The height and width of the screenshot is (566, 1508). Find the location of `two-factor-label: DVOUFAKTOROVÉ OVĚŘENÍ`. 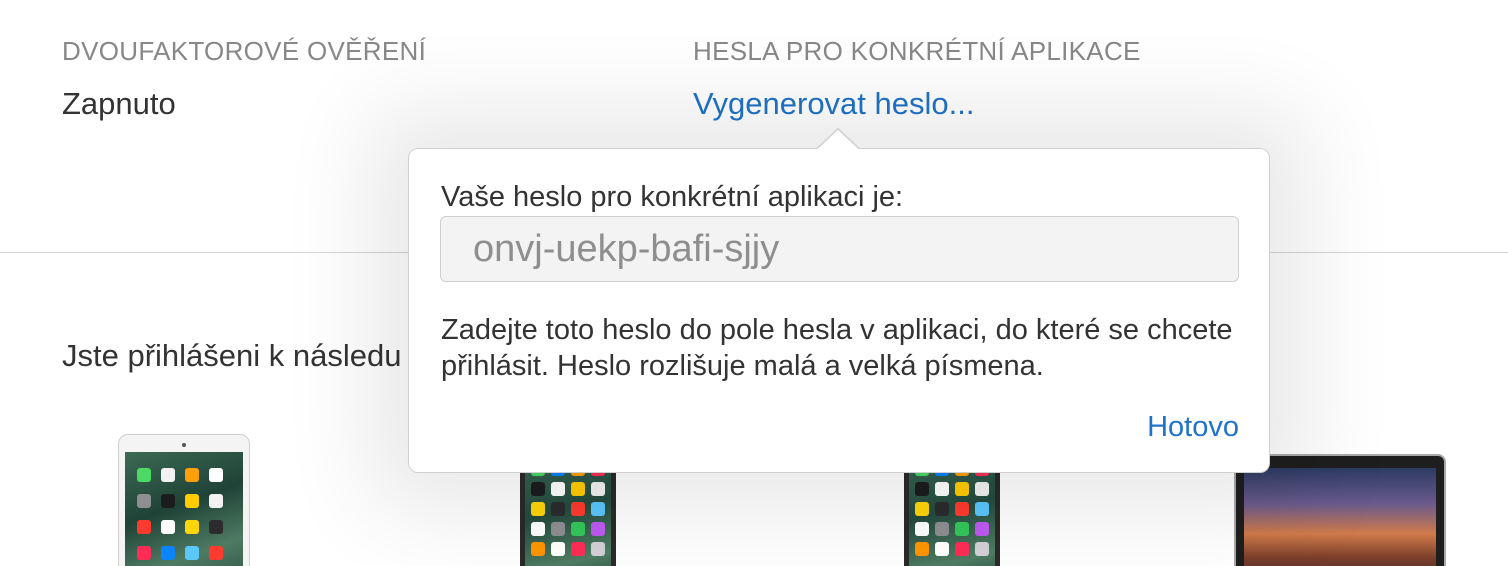

two-factor-label: DVOUFAKTOROVÉ OVĚŘENÍ is located at coordinates (244, 51).